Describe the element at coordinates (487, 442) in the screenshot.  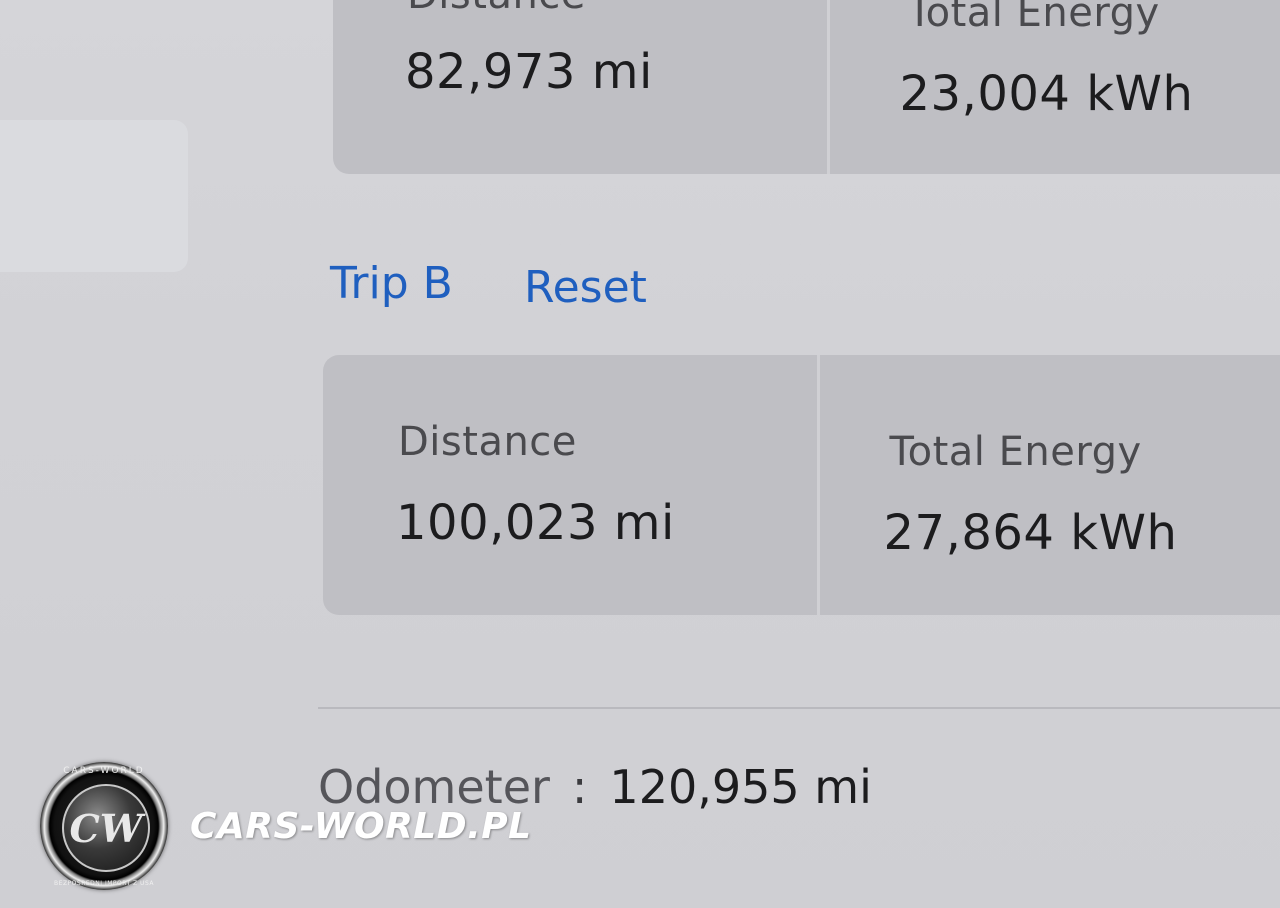
I see `trip-b-distance-label: Distance` at that location.